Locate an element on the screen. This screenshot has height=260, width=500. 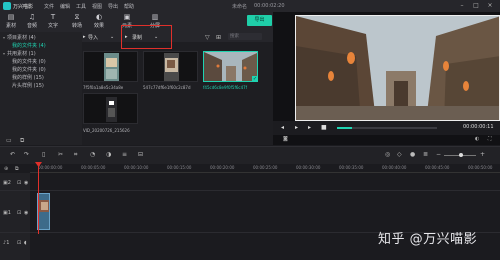
track-audio-1-number: 1 is located at coordinates (8, 243).